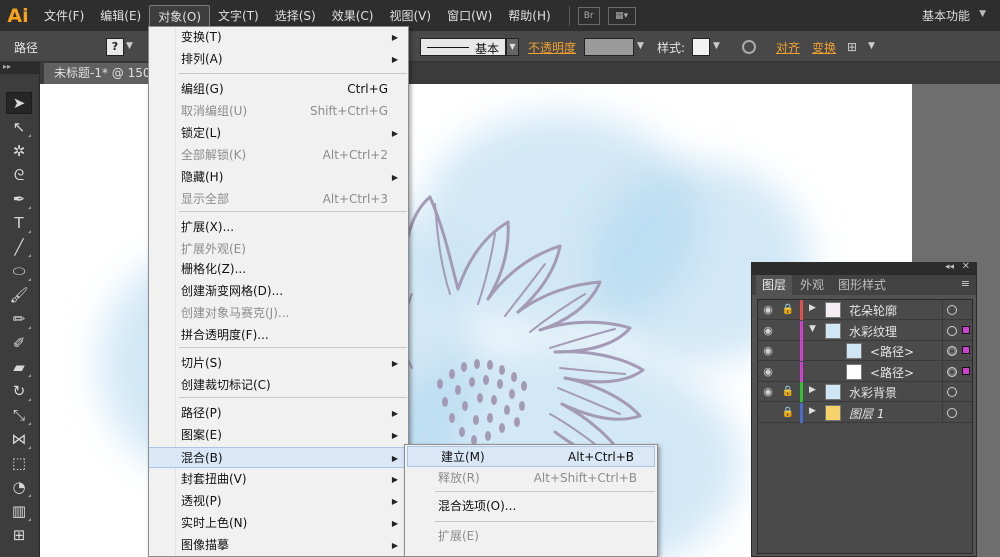  What do you see at coordinates (19, 68) in the screenshot?
I see `toolbox-collapse-icon: ▸▸` at bounding box center [19, 68].